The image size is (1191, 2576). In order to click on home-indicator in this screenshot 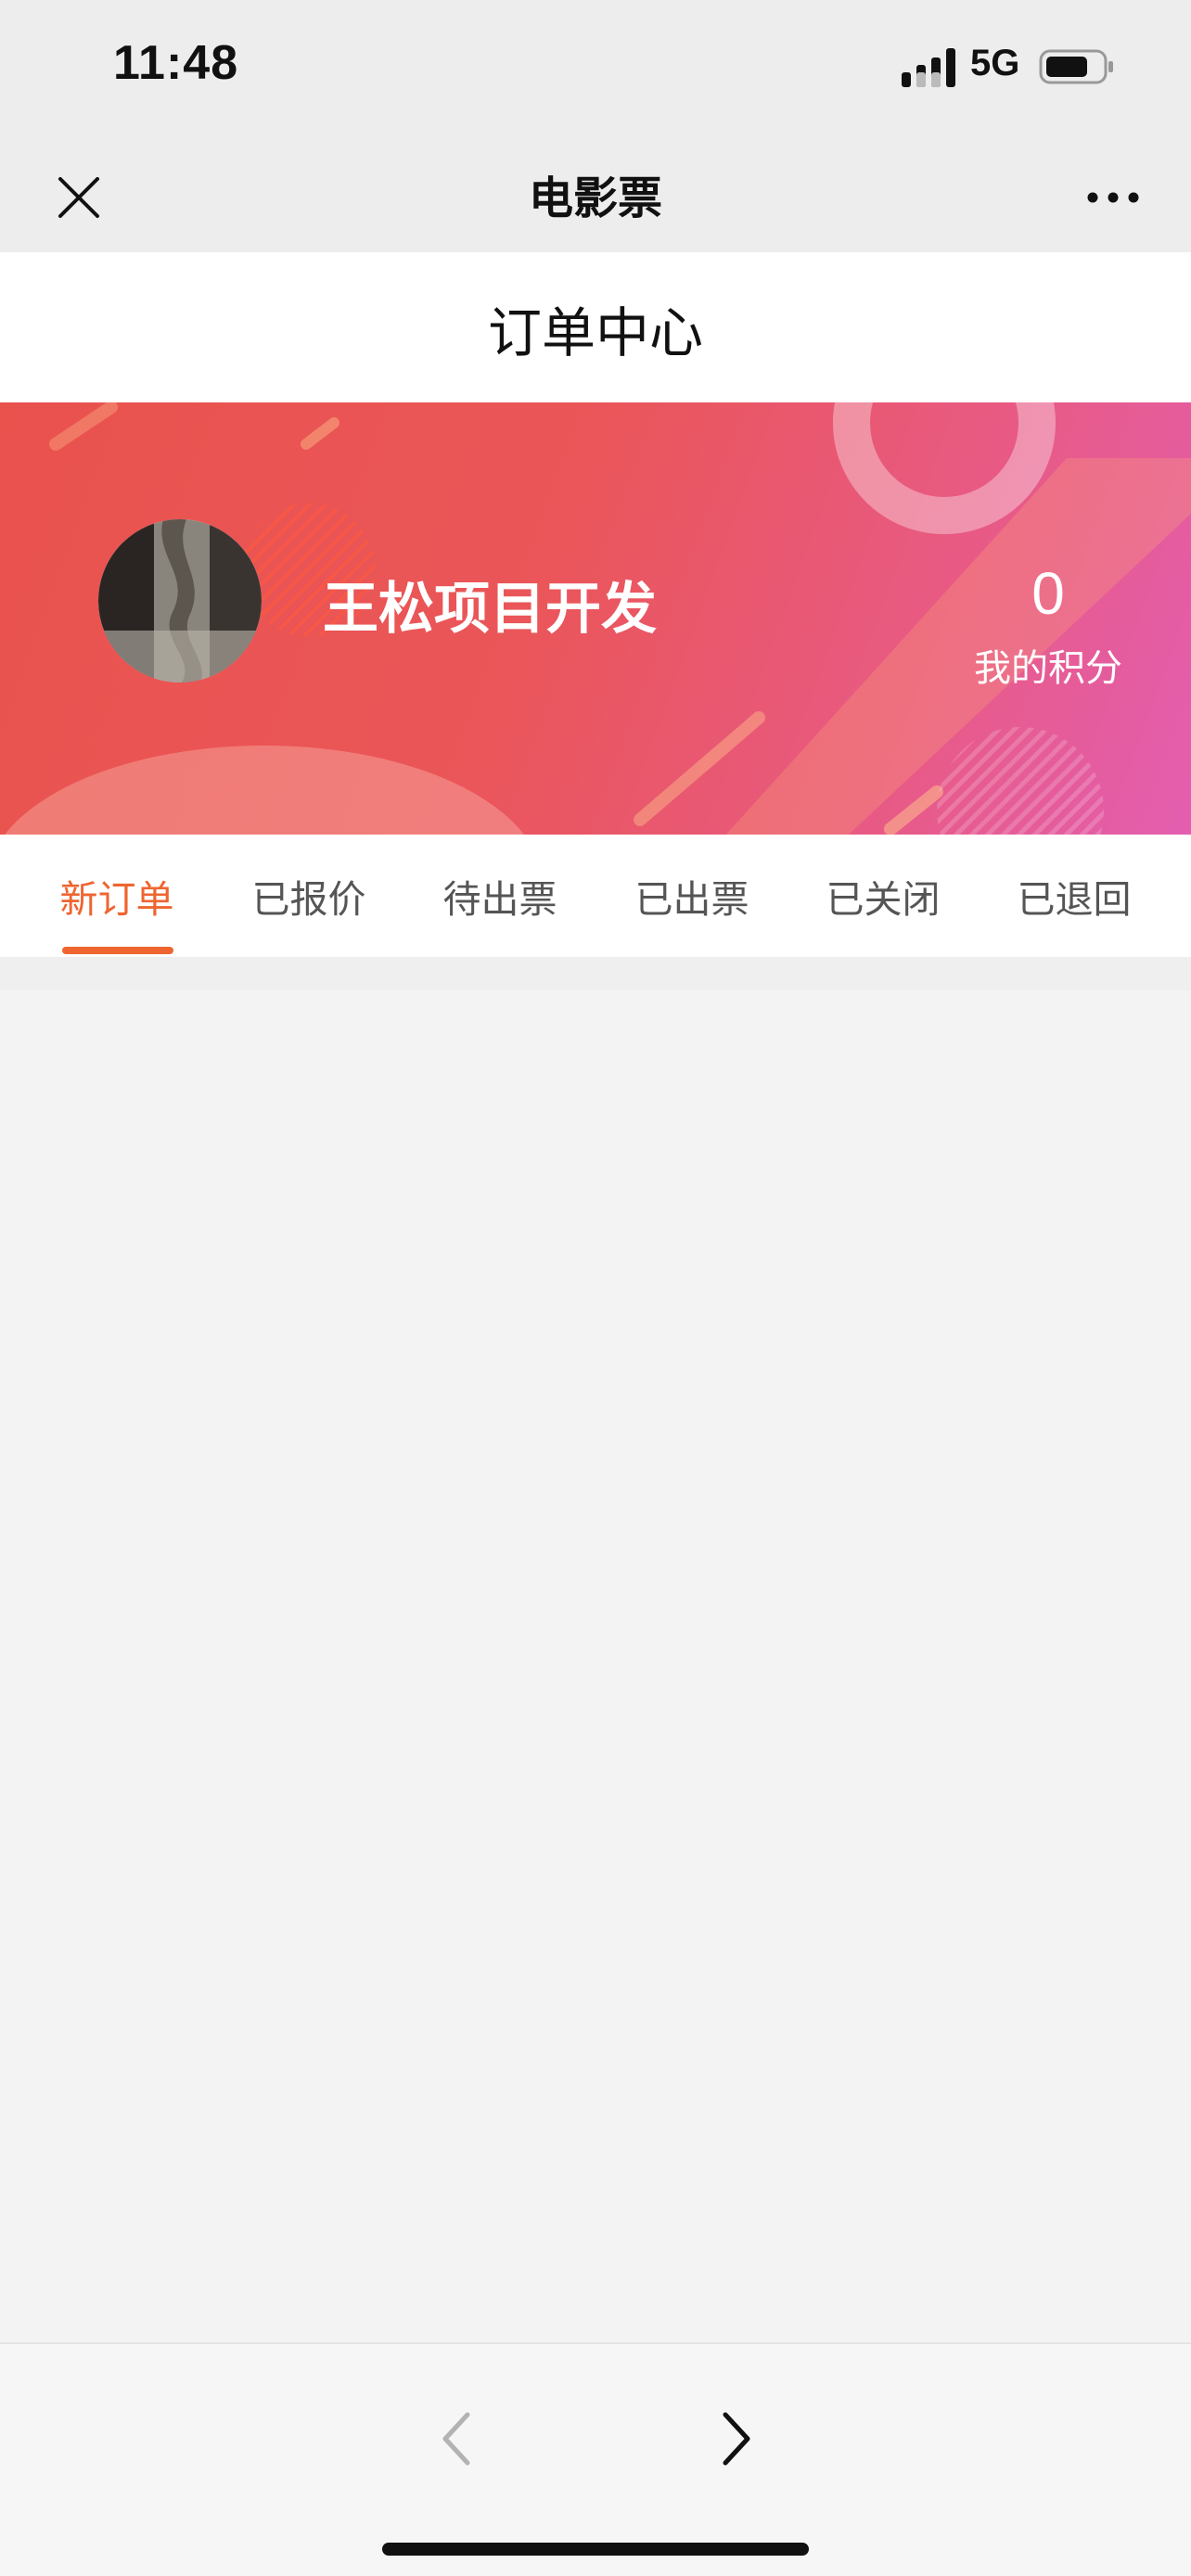, I will do `click(595, 2549)`.